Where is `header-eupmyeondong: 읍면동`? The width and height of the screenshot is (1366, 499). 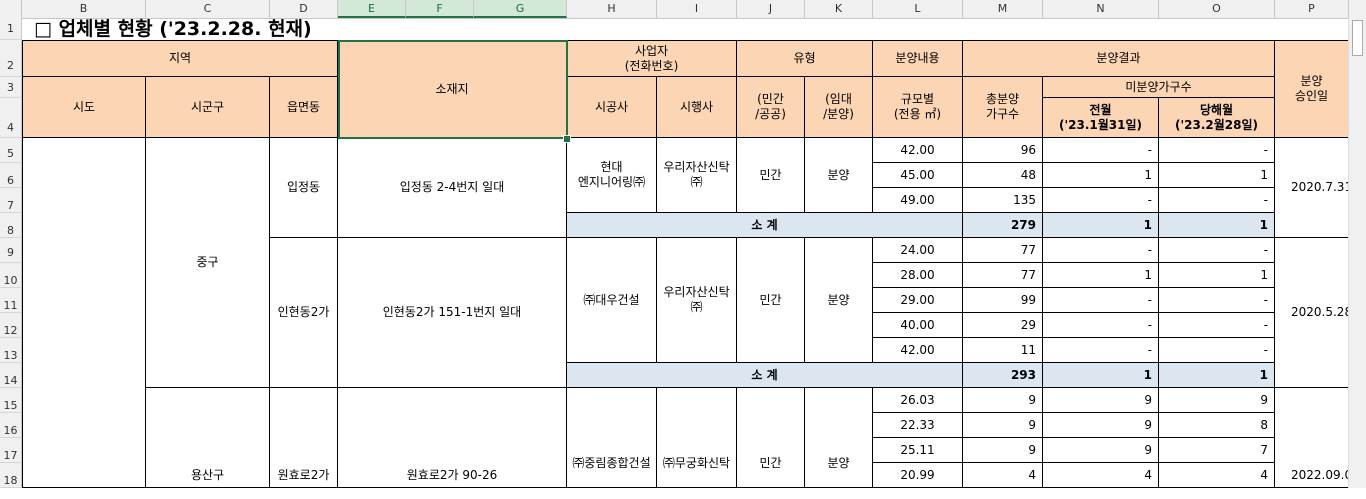
header-eupmyeondong: 읍면동 is located at coordinates (304, 107).